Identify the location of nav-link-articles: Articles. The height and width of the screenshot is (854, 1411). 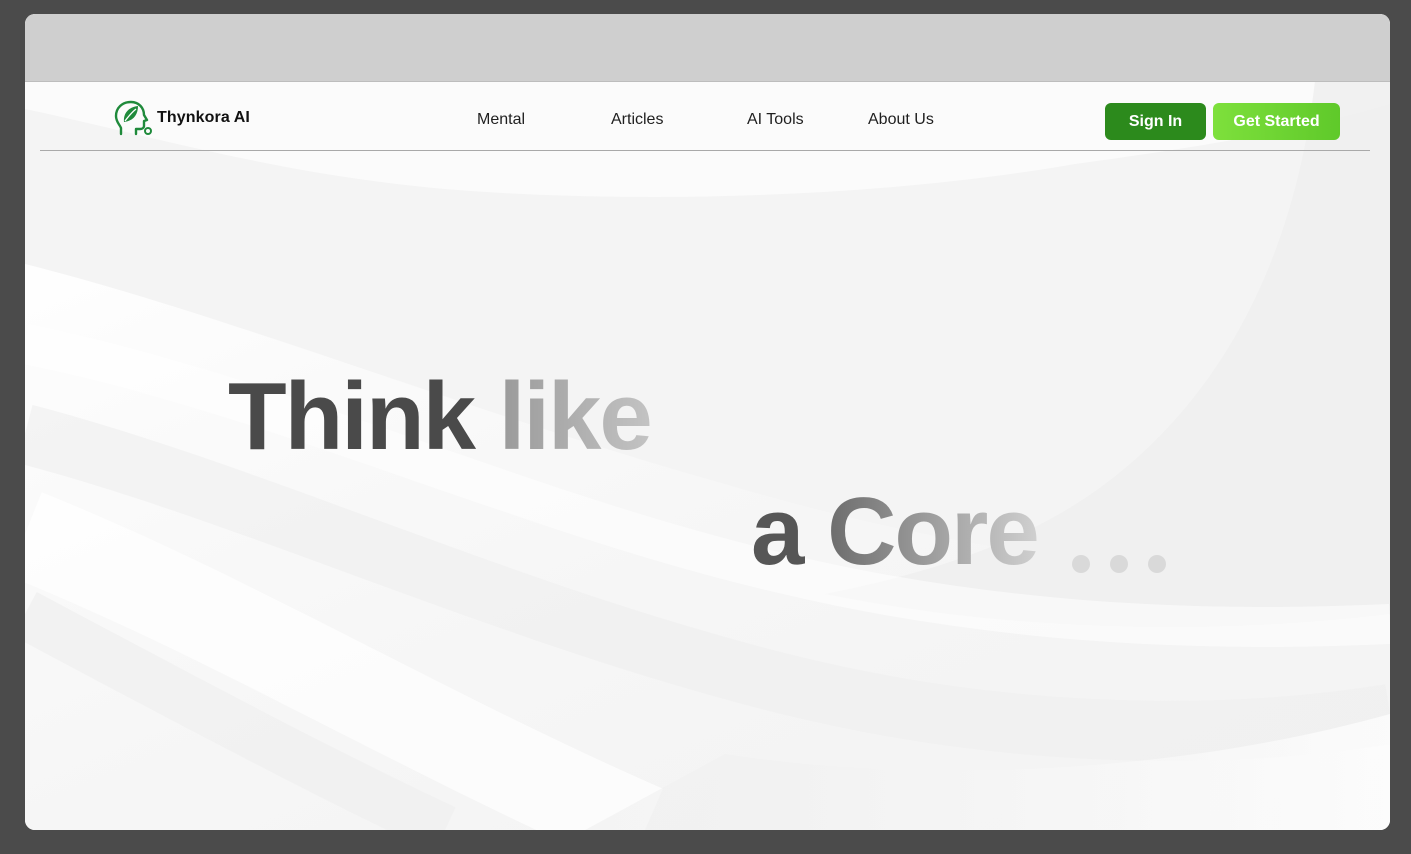
(637, 120).